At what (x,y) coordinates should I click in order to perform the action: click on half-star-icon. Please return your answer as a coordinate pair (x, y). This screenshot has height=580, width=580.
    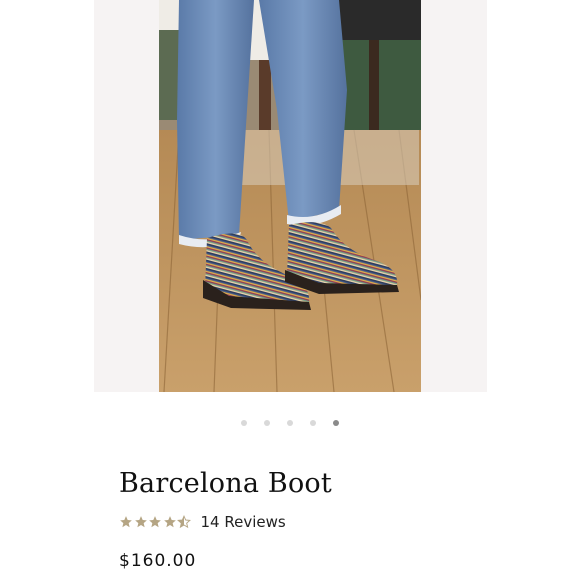
    Looking at the image, I should click on (184, 522).